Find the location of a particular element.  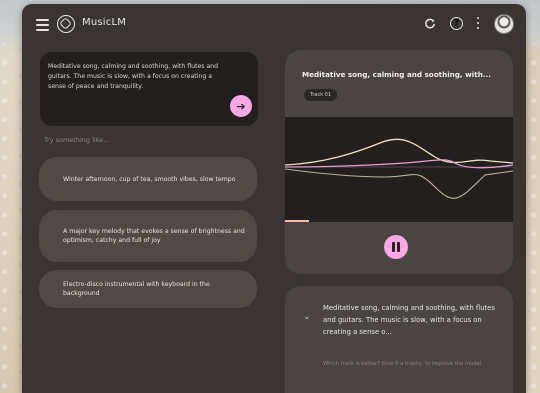

refresh-icon is located at coordinates (430, 24).